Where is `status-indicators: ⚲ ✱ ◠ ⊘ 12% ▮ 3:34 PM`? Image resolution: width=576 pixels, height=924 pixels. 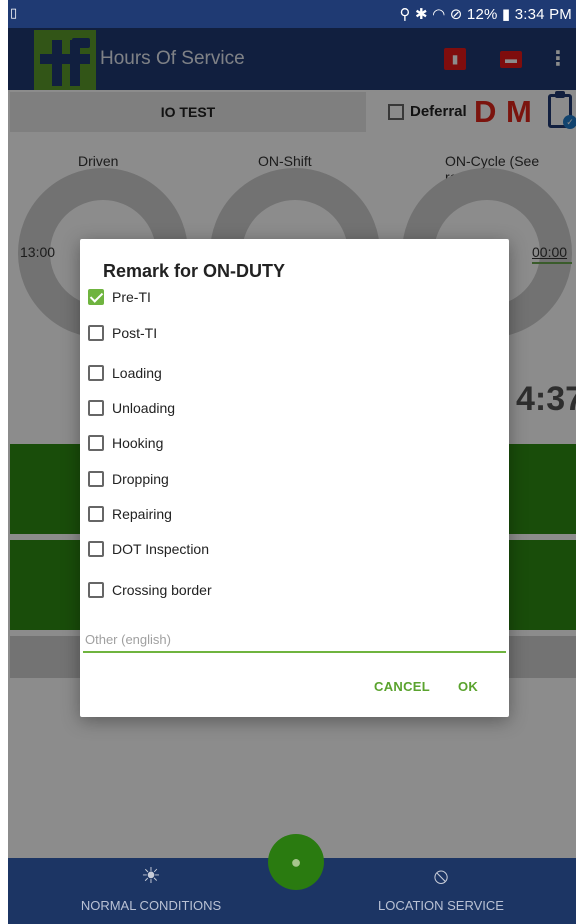 status-indicators: ⚲ ✱ ◠ ⊘ 12% ▮ 3:34 PM is located at coordinates (485, 14).